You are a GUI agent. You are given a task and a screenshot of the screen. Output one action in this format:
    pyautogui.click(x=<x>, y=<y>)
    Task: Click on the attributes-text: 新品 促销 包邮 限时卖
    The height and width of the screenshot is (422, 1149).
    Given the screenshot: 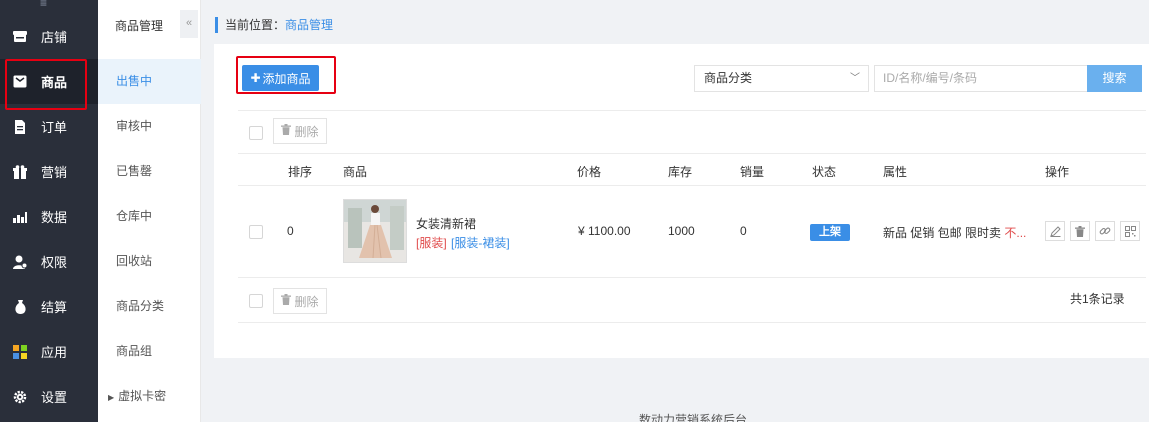 What is the action you would take?
    pyautogui.click(x=942, y=233)
    